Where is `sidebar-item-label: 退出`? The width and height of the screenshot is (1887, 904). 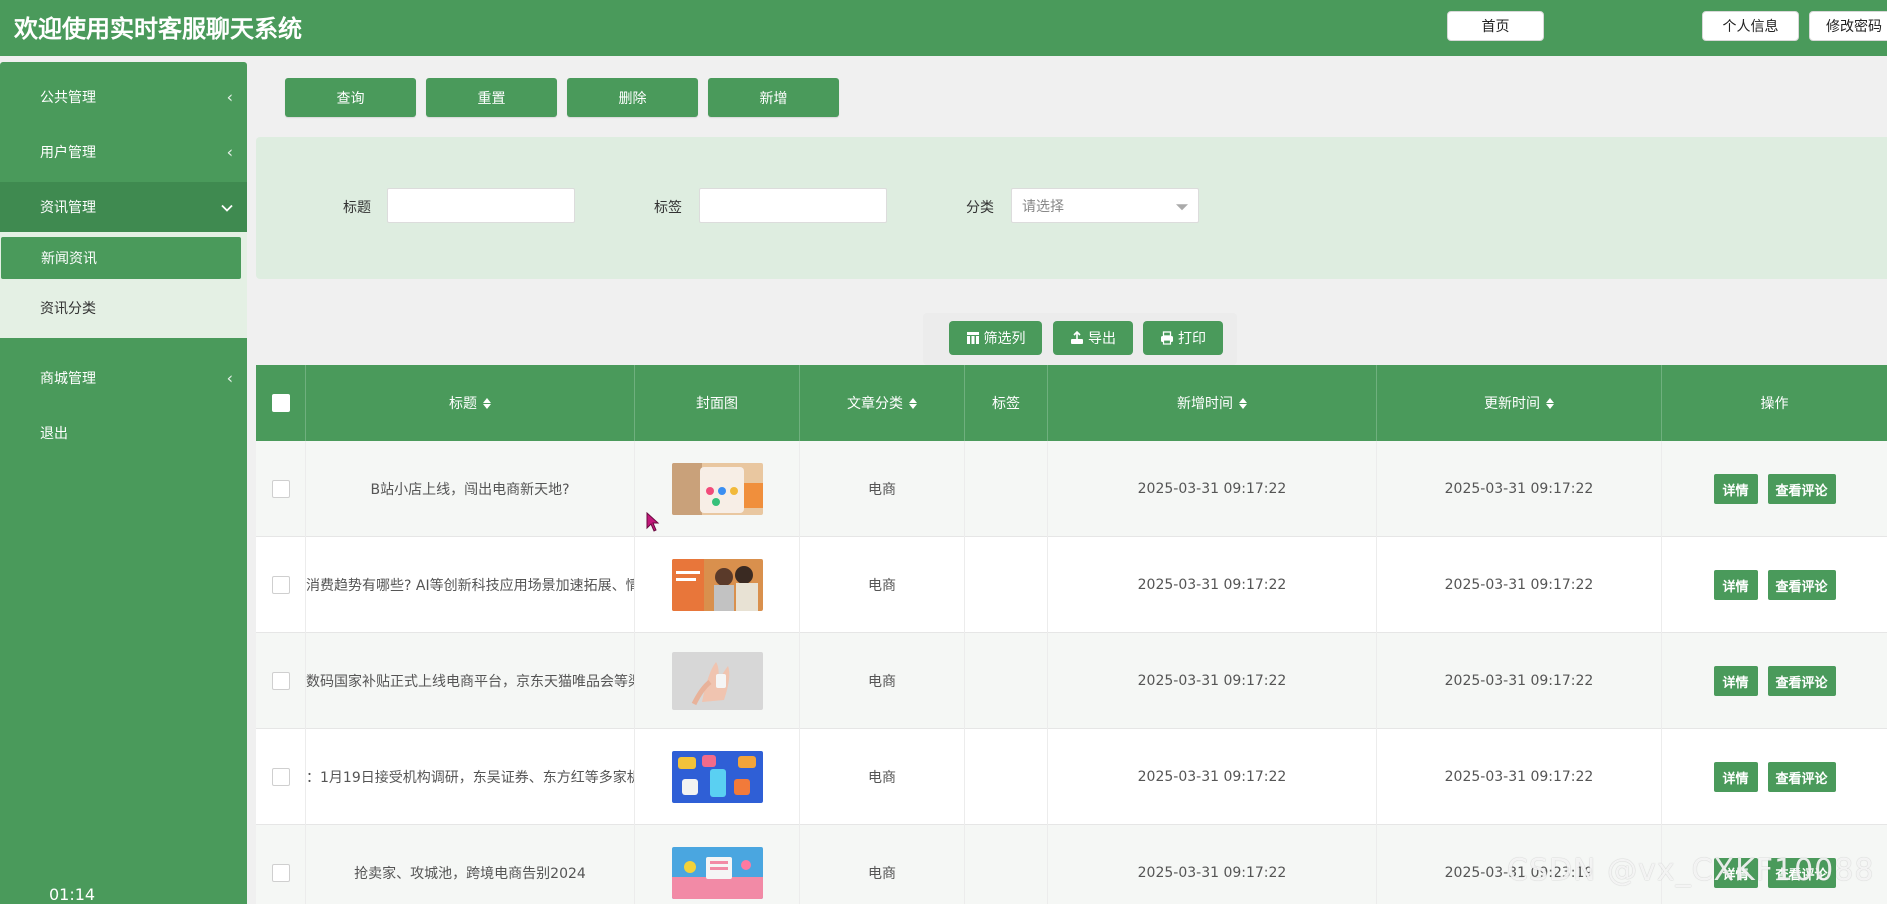 sidebar-item-label: 退出 is located at coordinates (54, 434).